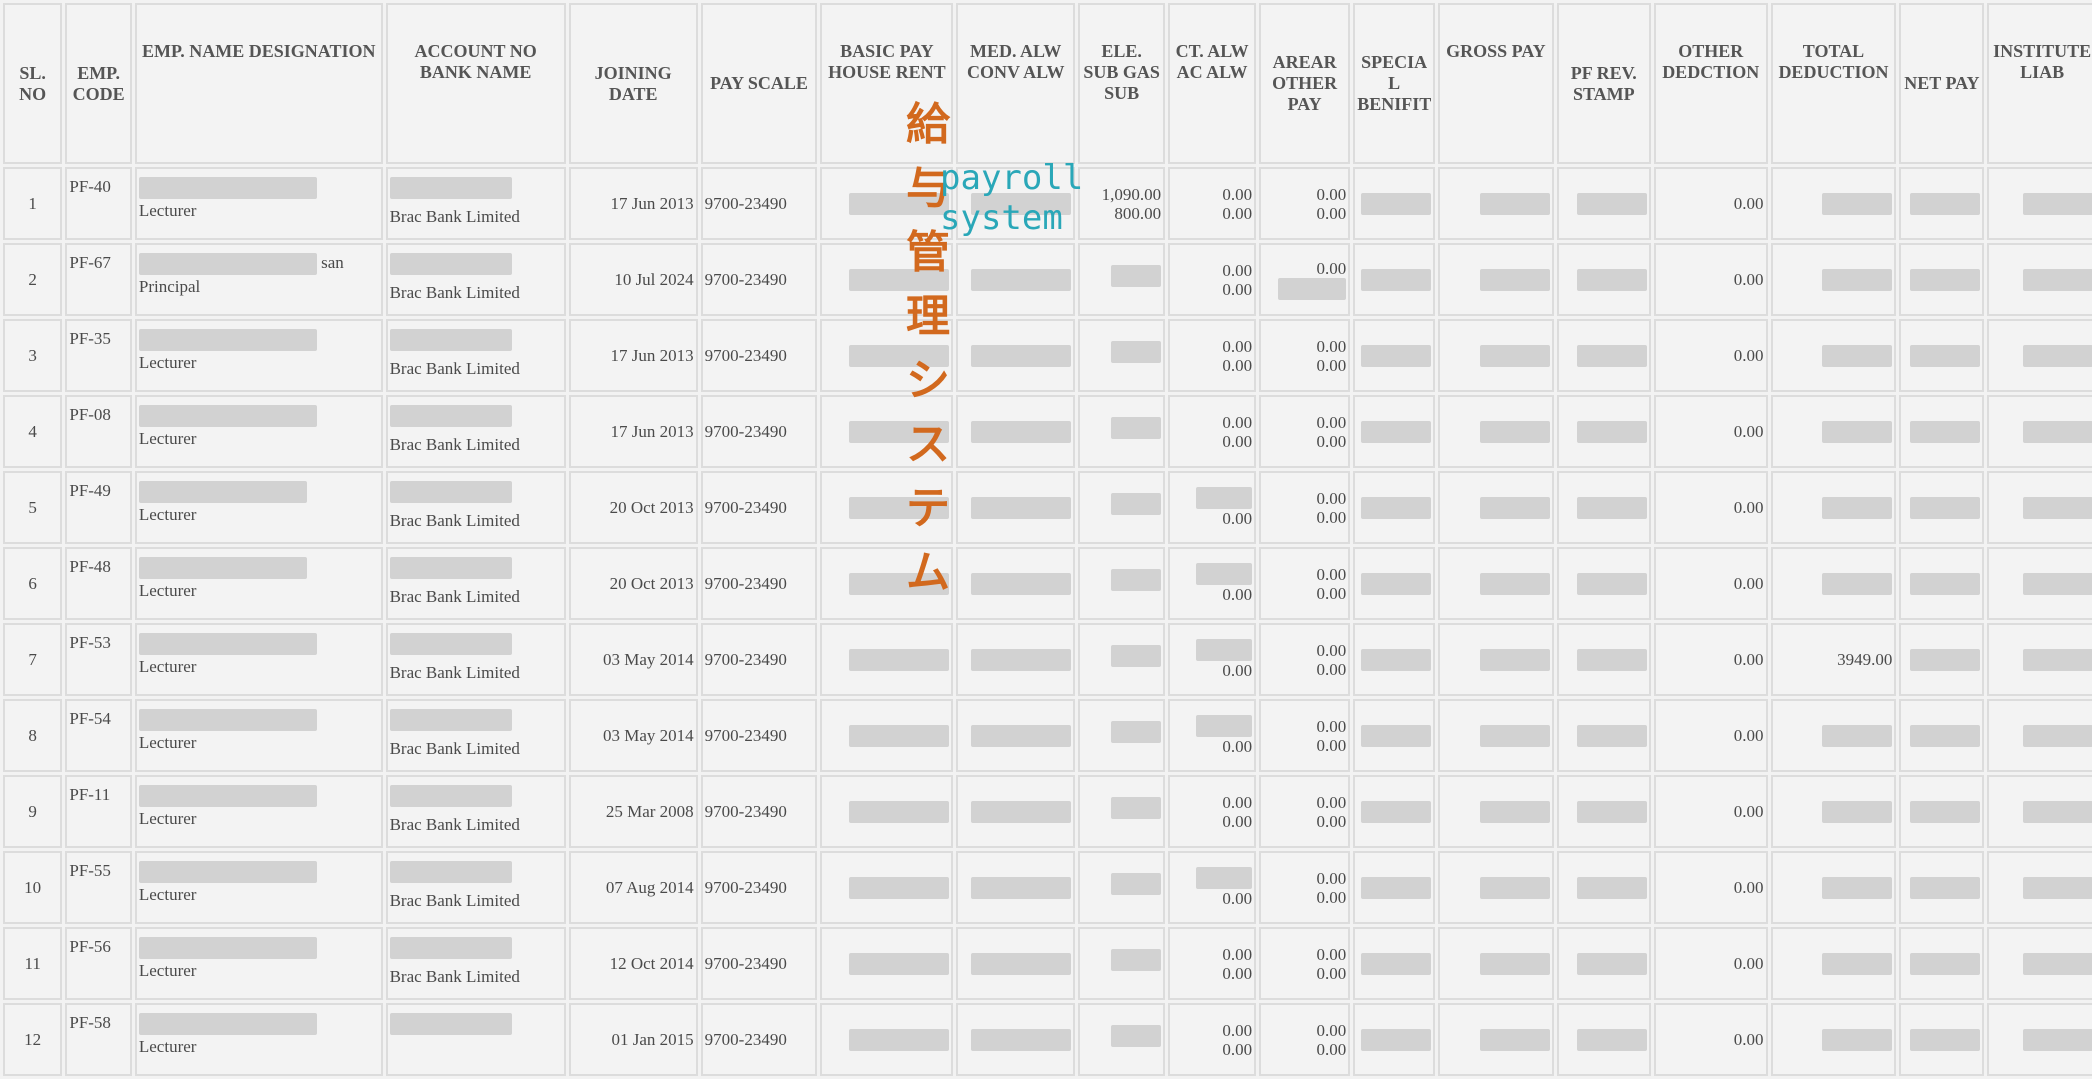 This screenshot has width=2092, height=1079. What do you see at coordinates (169, 287) in the screenshot?
I see `designation: Principal` at bounding box center [169, 287].